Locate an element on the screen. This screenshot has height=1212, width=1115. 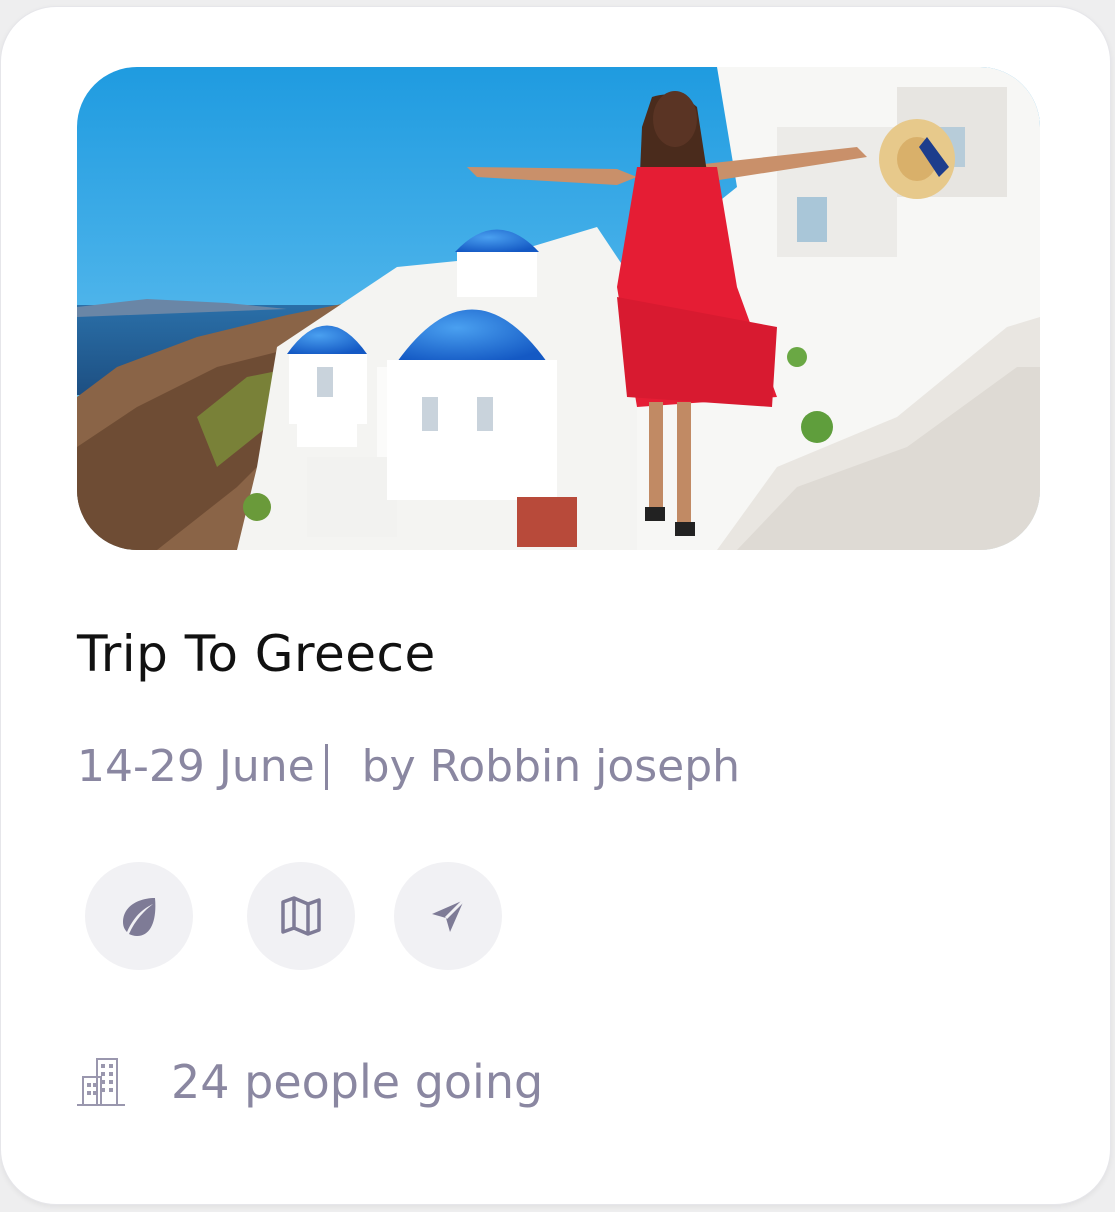
send-button is located at coordinates (448, 916).